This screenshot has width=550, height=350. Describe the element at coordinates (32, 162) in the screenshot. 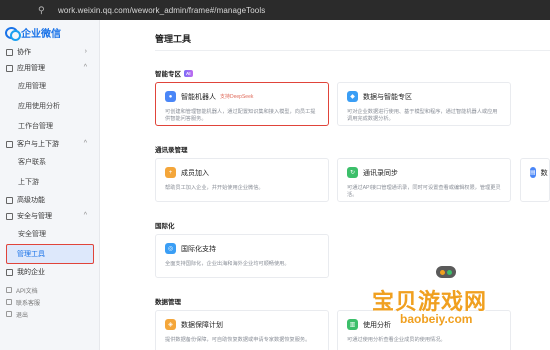

I see `nav-item-label: 客户联系` at that location.